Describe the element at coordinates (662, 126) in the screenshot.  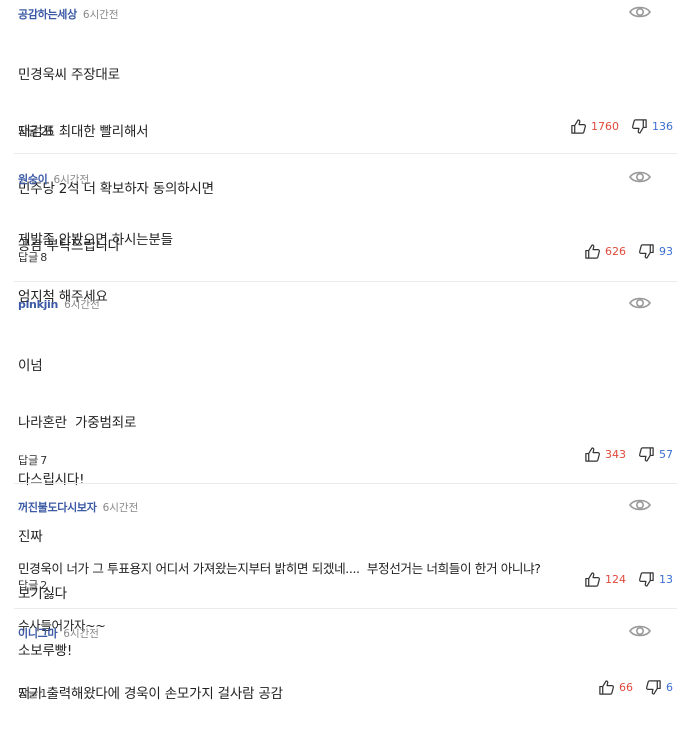
I see `dislike-count: 136` at that location.